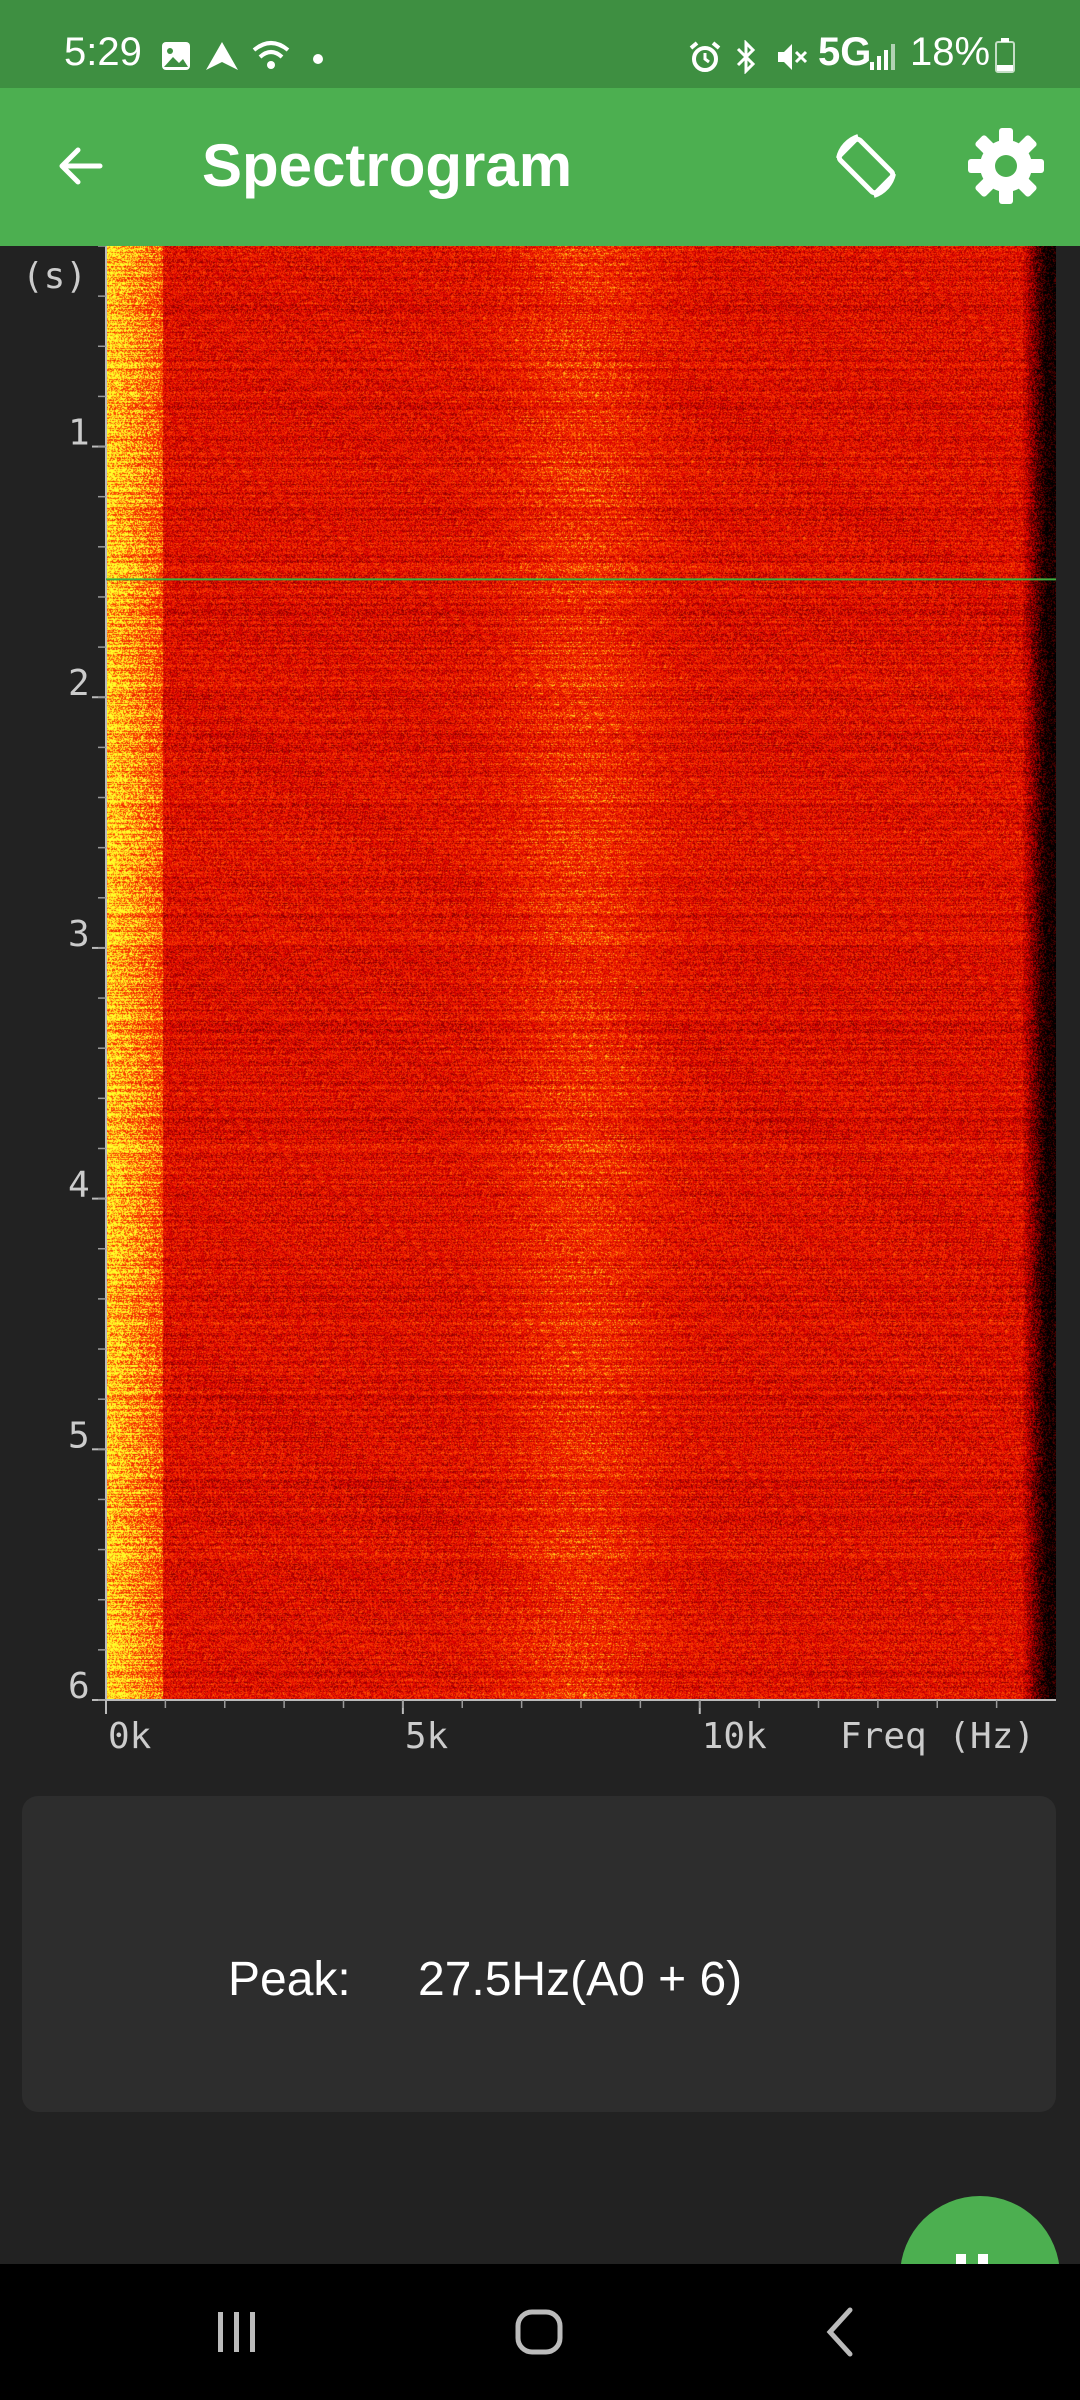 This screenshot has height=2400, width=1080. I want to click on system-nav-bar, so click(540, 2332).